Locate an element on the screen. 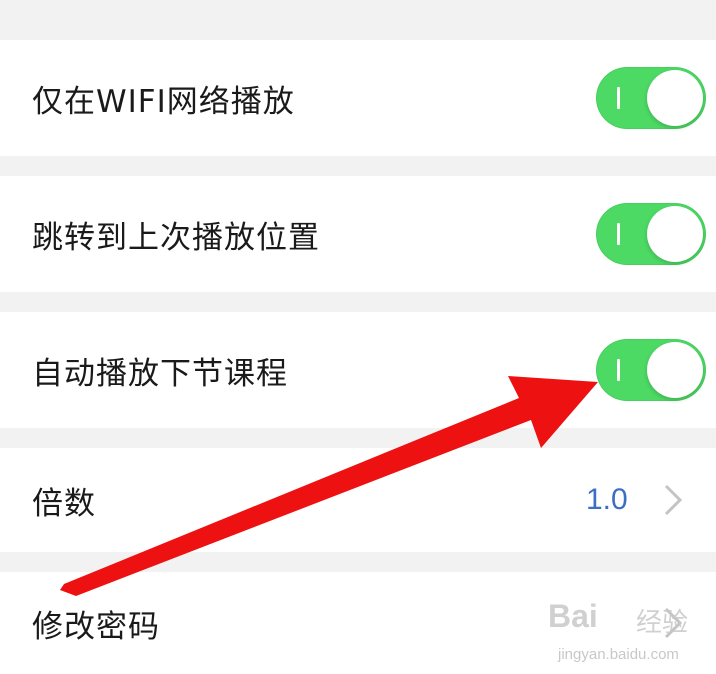 The width and height of the screenshot is (716, 674). speed-label: 倍数 is located at coordinates (64, 503).